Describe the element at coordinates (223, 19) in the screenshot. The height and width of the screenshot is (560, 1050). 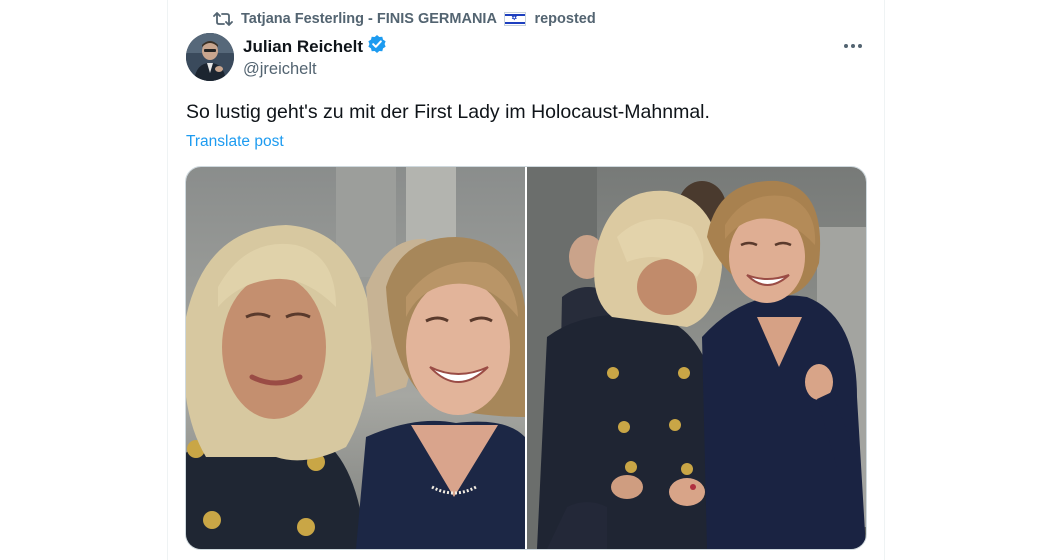
I see `repost-icon` at that location.